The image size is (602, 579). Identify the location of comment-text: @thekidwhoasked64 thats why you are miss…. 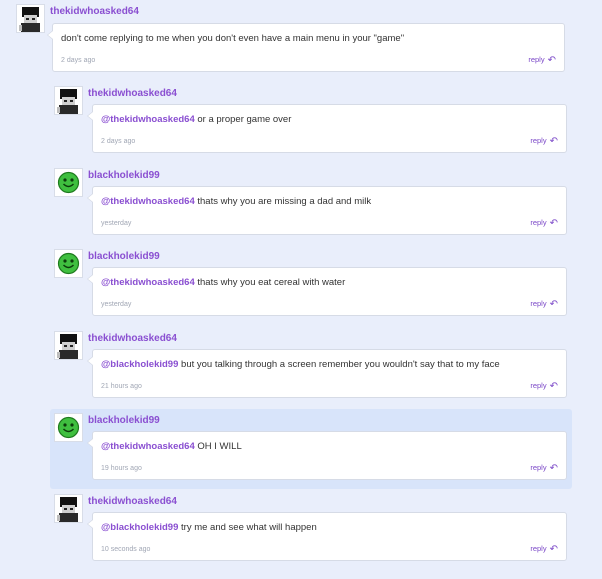
(236, 201).